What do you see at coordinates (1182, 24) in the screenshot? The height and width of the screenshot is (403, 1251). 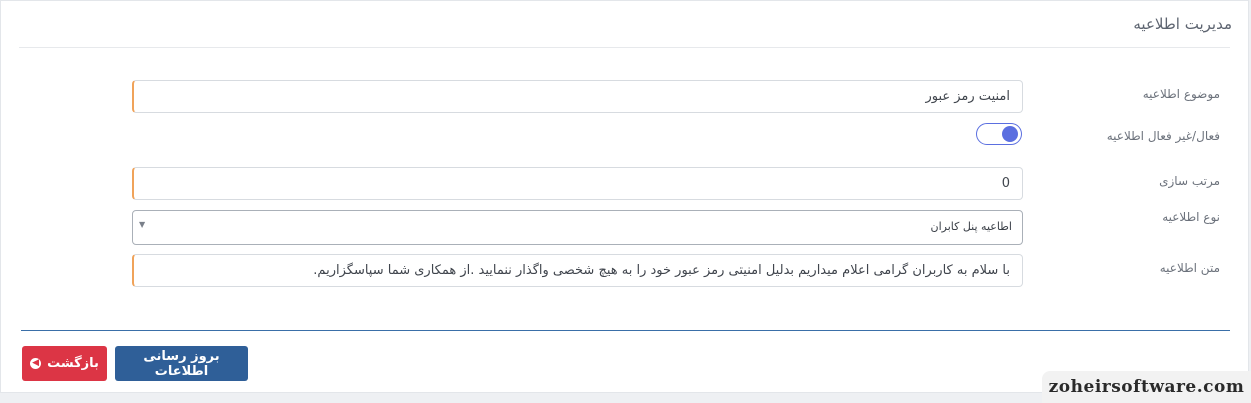 I see `card-title: مدیریت اطلاعیه` at bounding box center [1182, 24].